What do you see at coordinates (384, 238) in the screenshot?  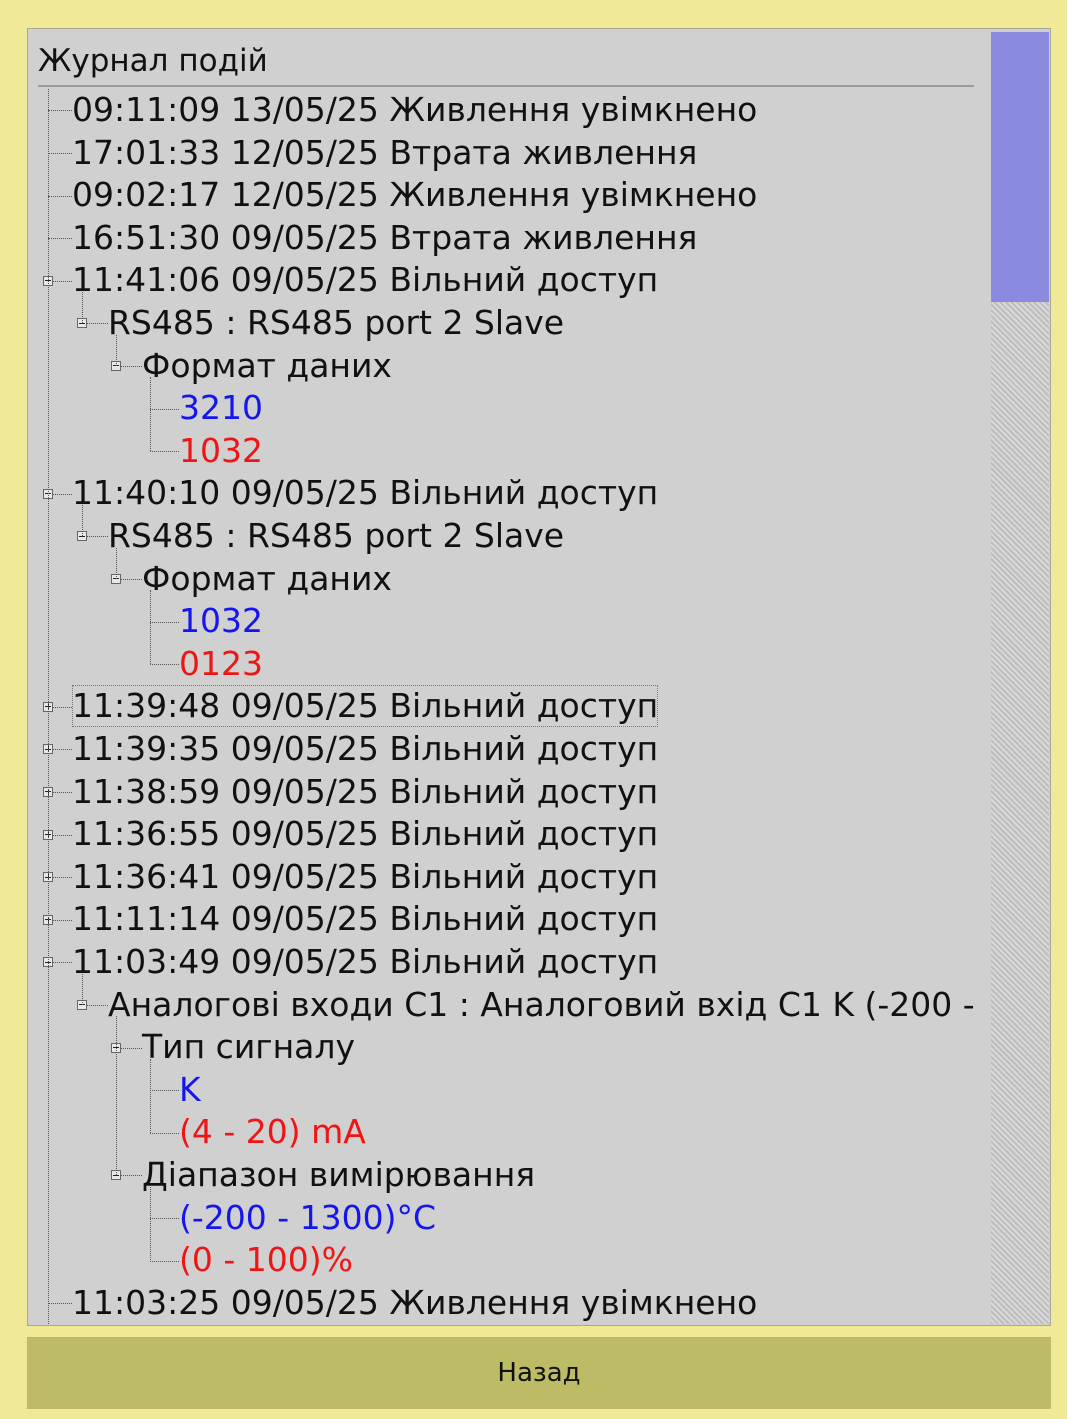 I see `event-row: 16:51:30 09/05/25 Втрата живлення` at bounding box center [384, 238].